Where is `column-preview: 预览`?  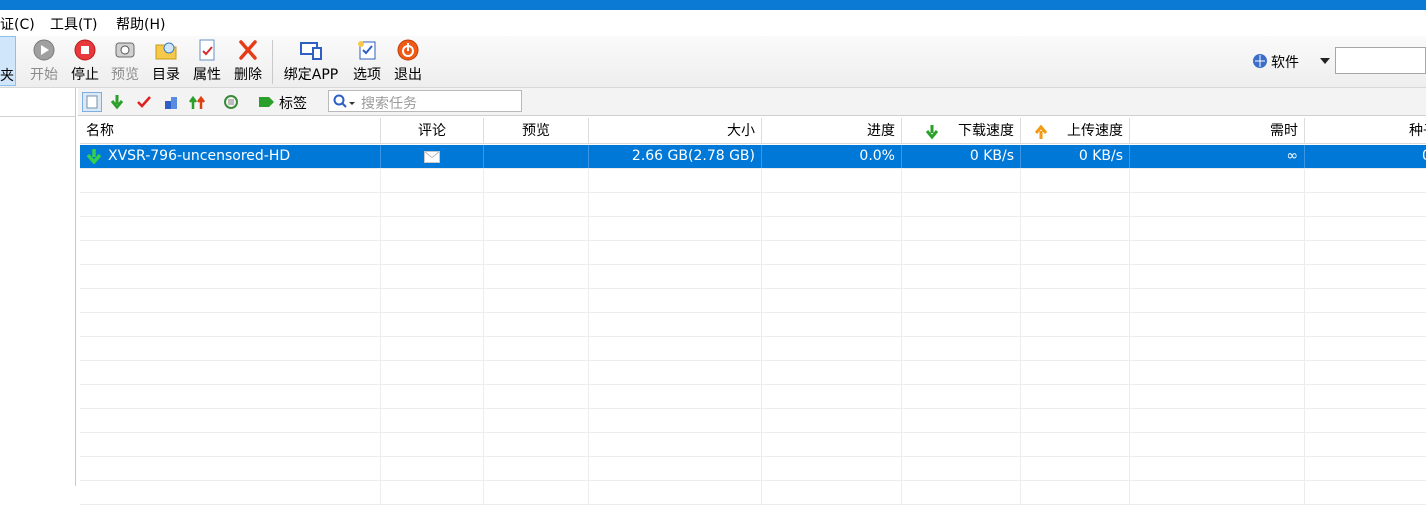
column-preview: 预览 is located at coordinates (536, 131).